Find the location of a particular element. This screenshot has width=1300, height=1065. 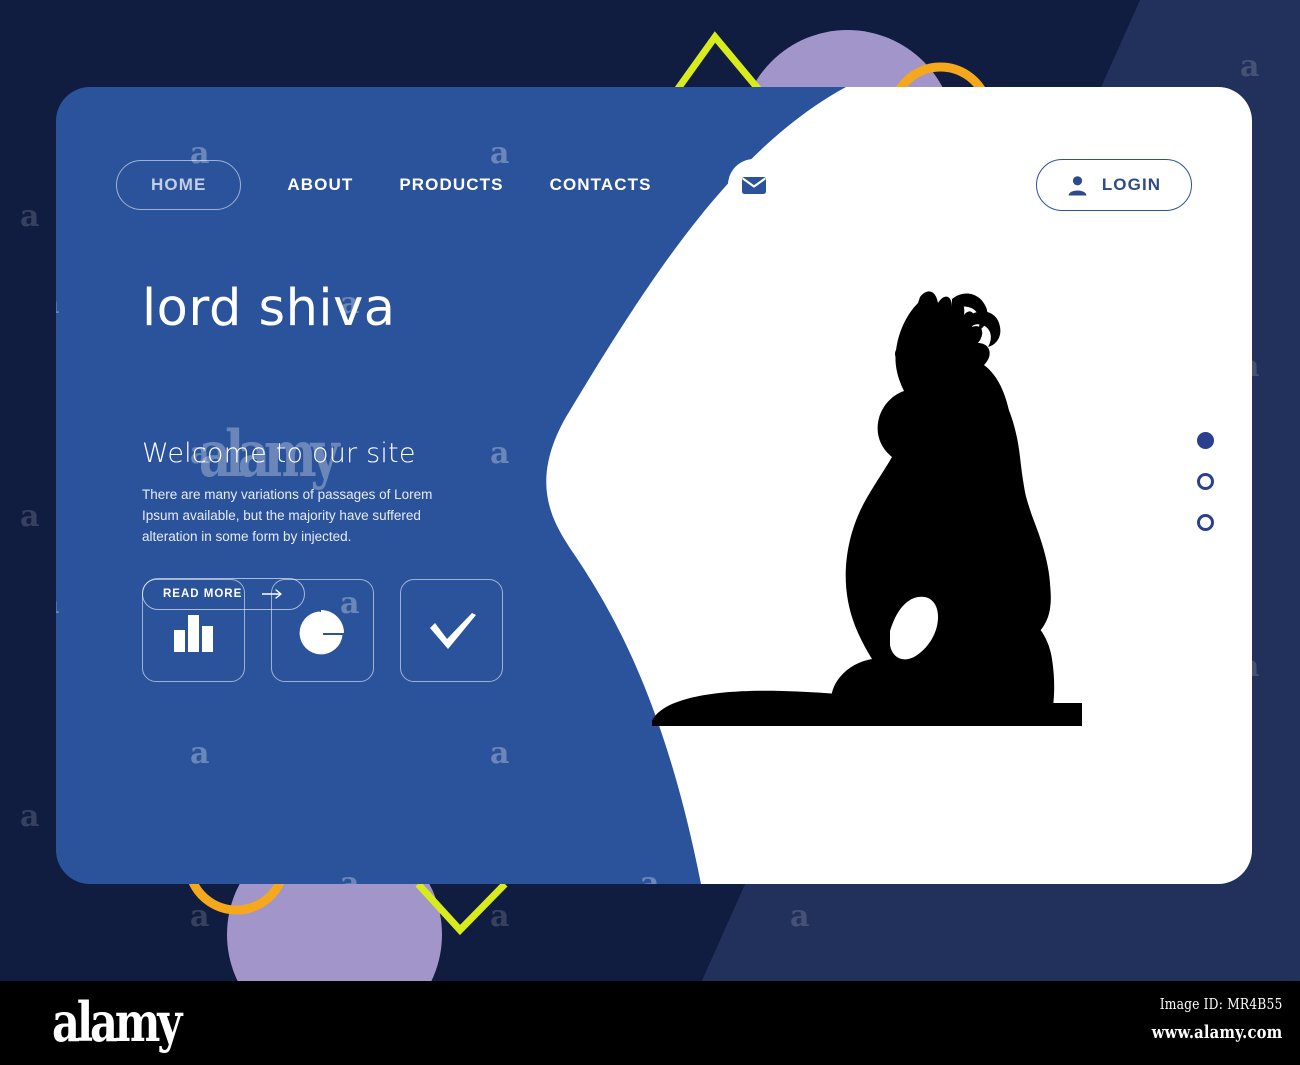

main-navigation: HOME ABOUT PRODUCTS CONTACTS is located at coordinates (448, 185).